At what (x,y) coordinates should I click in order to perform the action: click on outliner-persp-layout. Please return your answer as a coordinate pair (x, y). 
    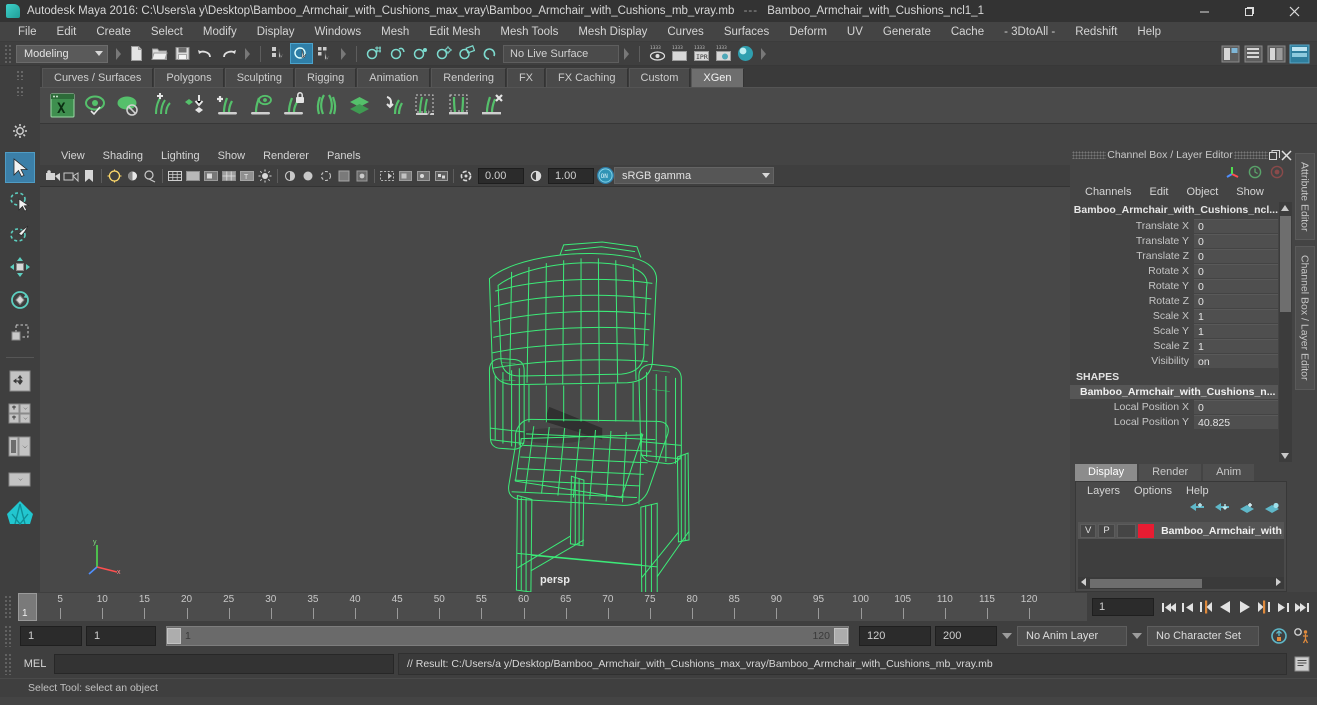
    Looking at the image, I should click on (20, 446).